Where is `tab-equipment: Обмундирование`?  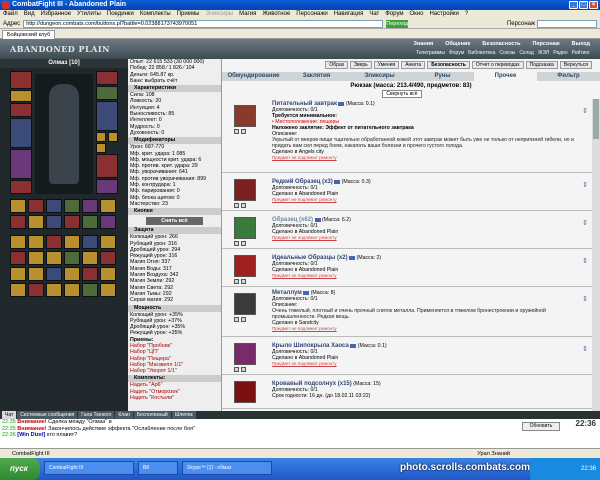 tab-equipment: Обмундирование is located at coordinates (253, 76).